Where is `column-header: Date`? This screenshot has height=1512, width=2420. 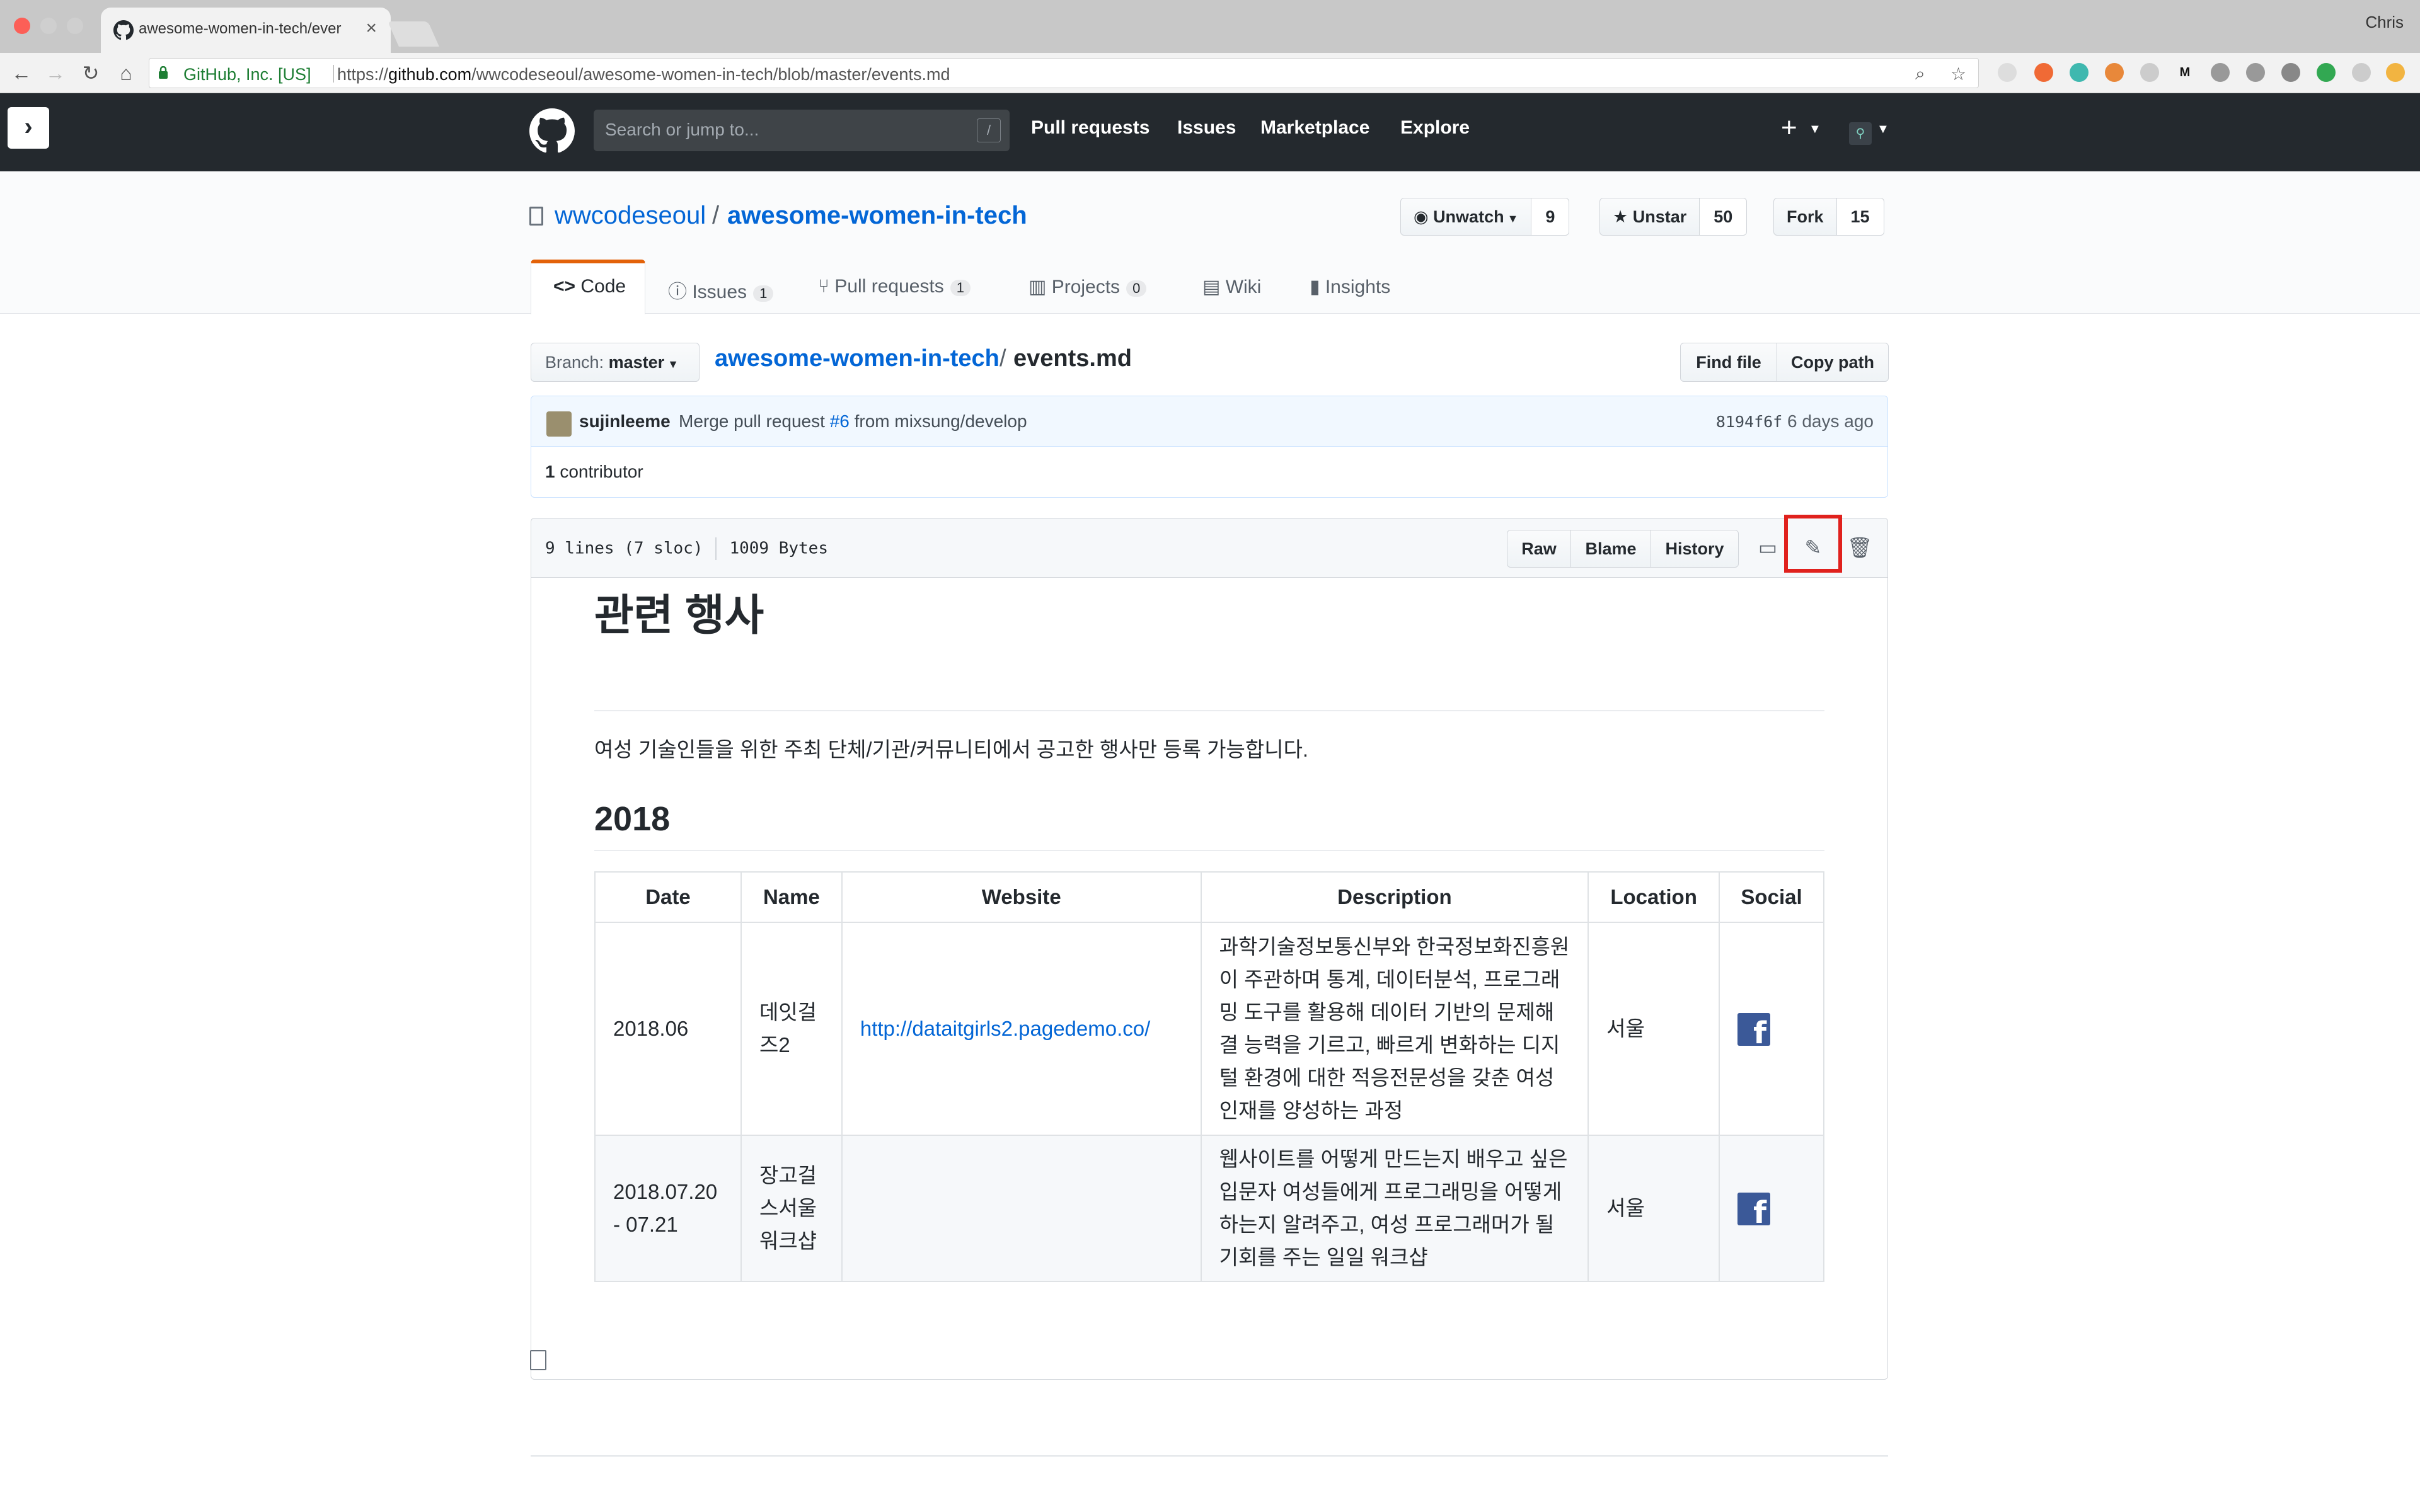 column-header: Date is located at coordinates (668, 897).